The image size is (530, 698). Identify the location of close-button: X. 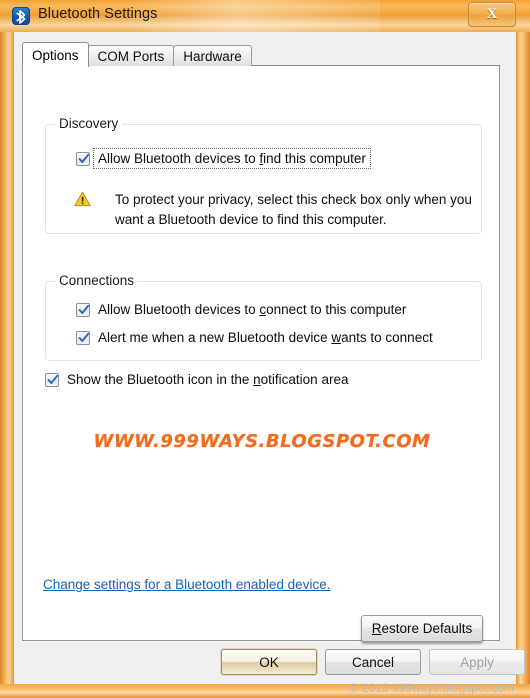
(492, 14).